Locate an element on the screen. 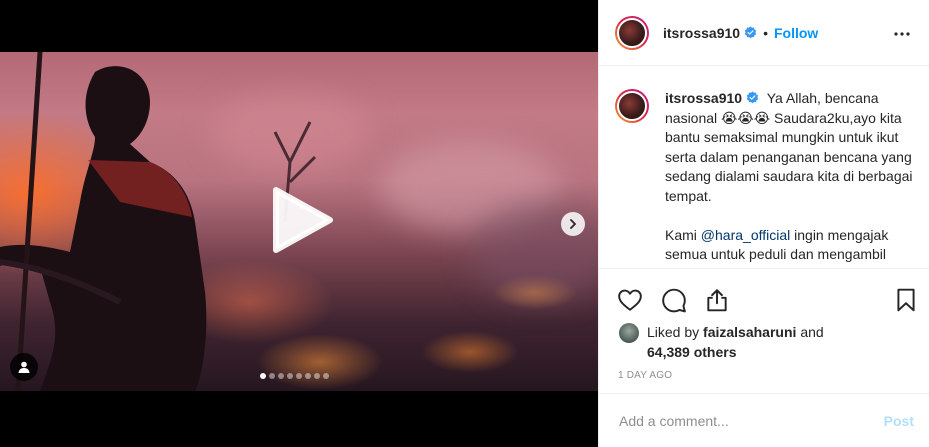  heart-icon is located at coordinates (630, 300).